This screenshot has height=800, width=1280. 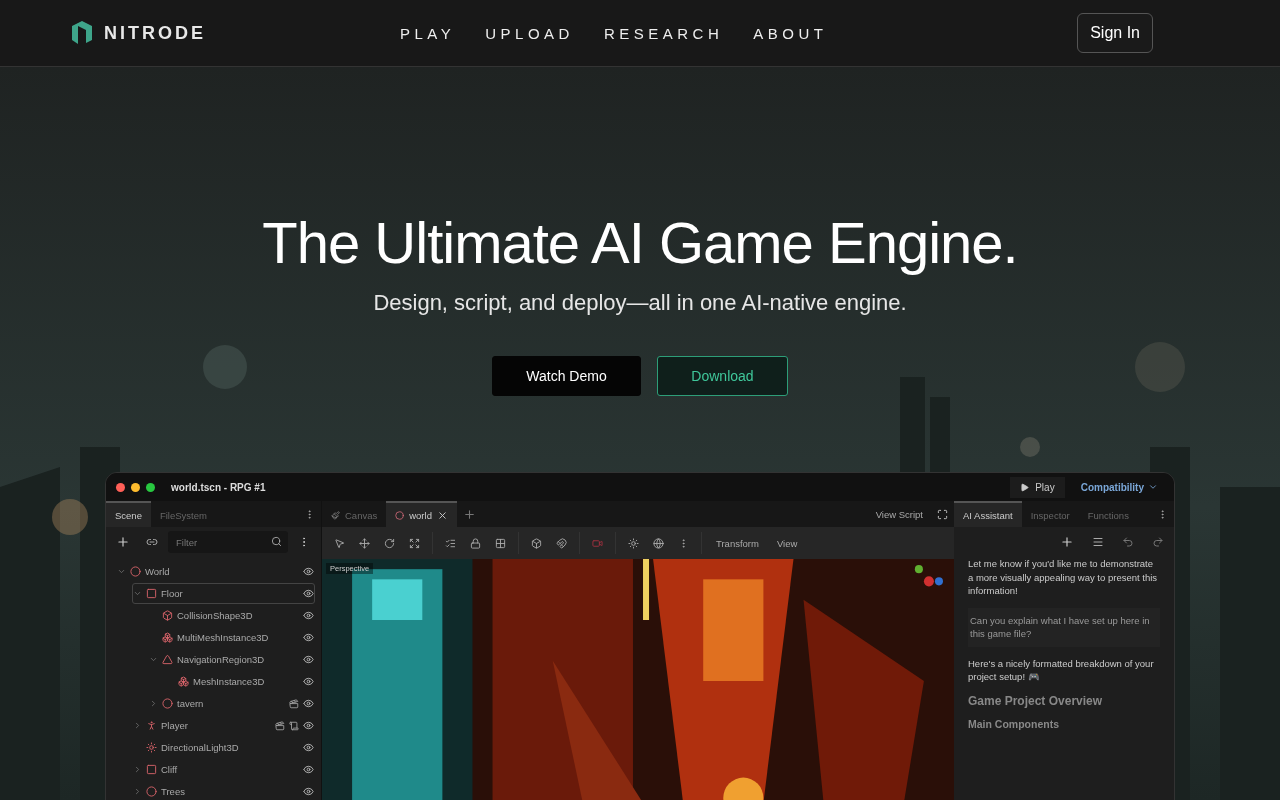 What do you see at coordinates (663, 33) in the screenshot?
I see `nav-link: RESEARCH` at bounding box center [663, 33].